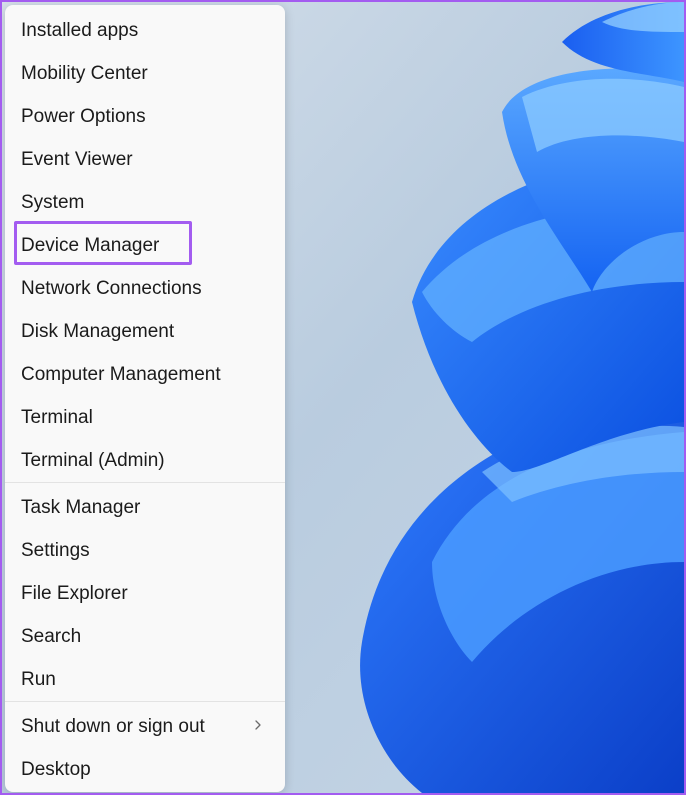  I want to click on menu-item-label: Terminal, so click(57, 417).